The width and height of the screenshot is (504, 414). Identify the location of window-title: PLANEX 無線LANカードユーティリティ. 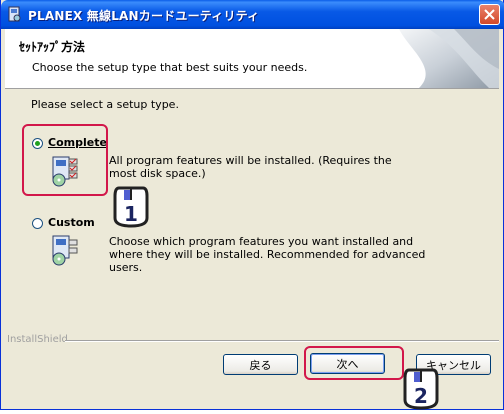
(144, 16).